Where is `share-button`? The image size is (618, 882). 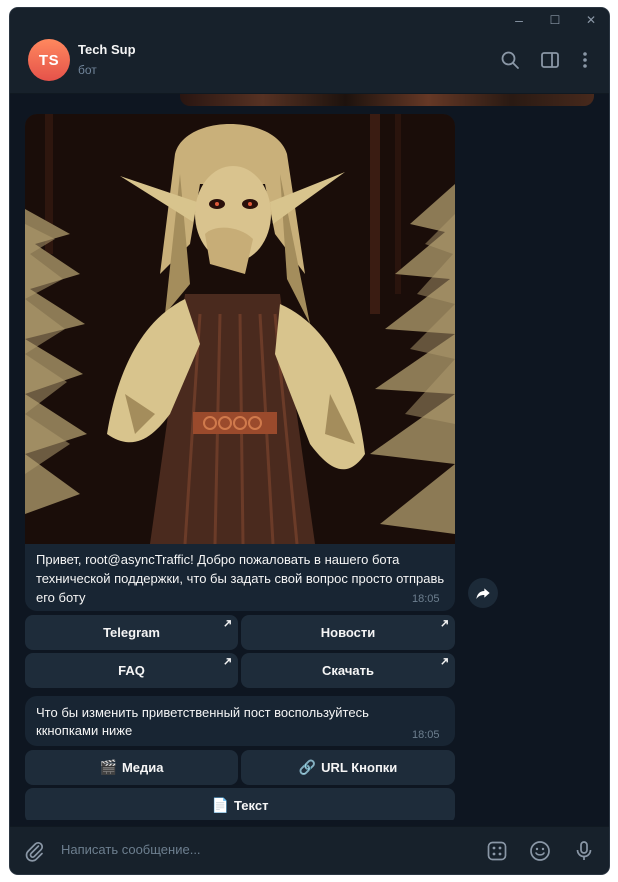 share-button is located at coordinates (483, 593).